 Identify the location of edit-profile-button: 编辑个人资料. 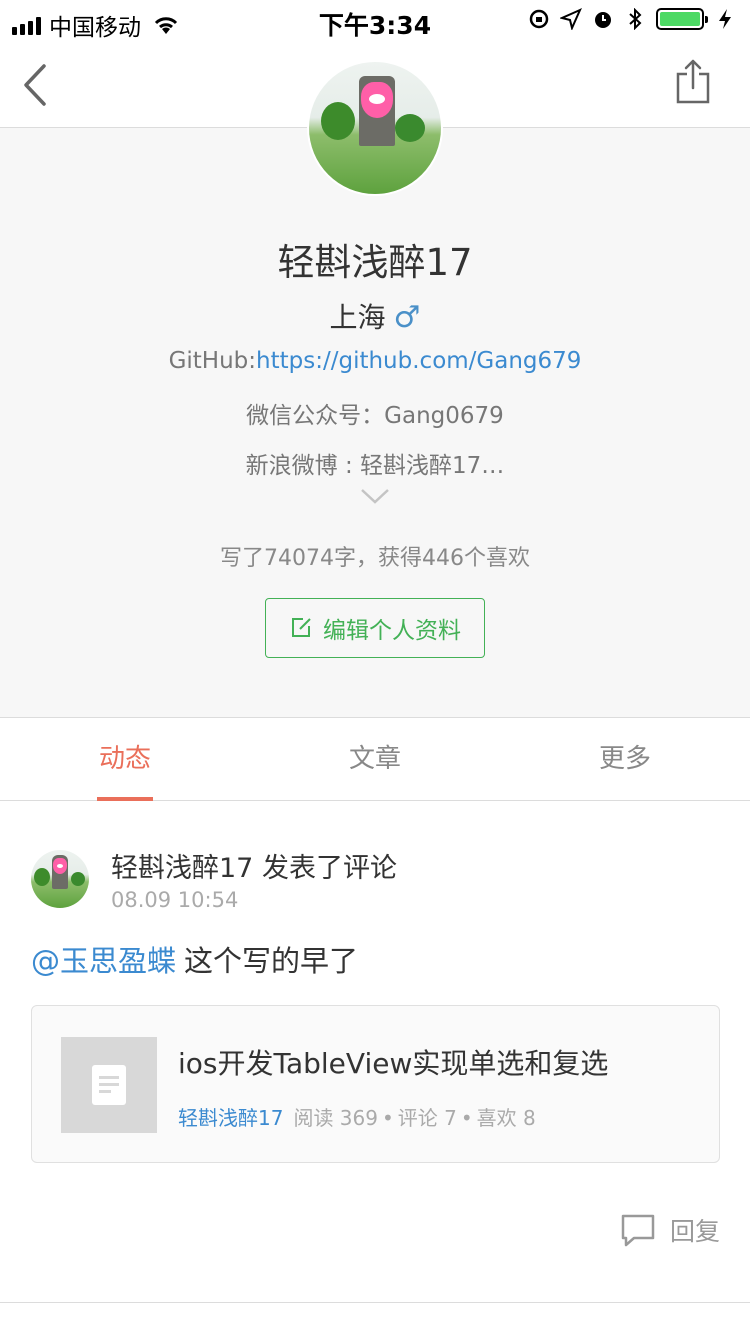
(375, 628).